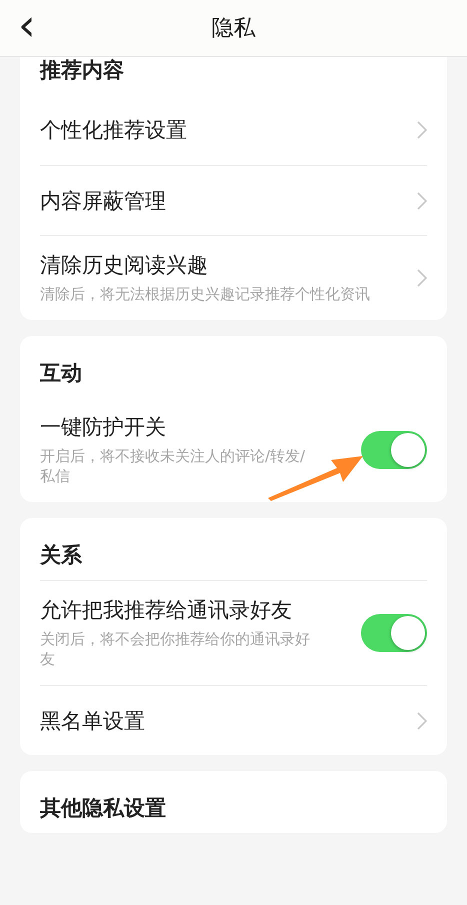  I want to click on setting-description: 开启后，将不接收未关注人的评论/转发/私信, so click(173, 466).